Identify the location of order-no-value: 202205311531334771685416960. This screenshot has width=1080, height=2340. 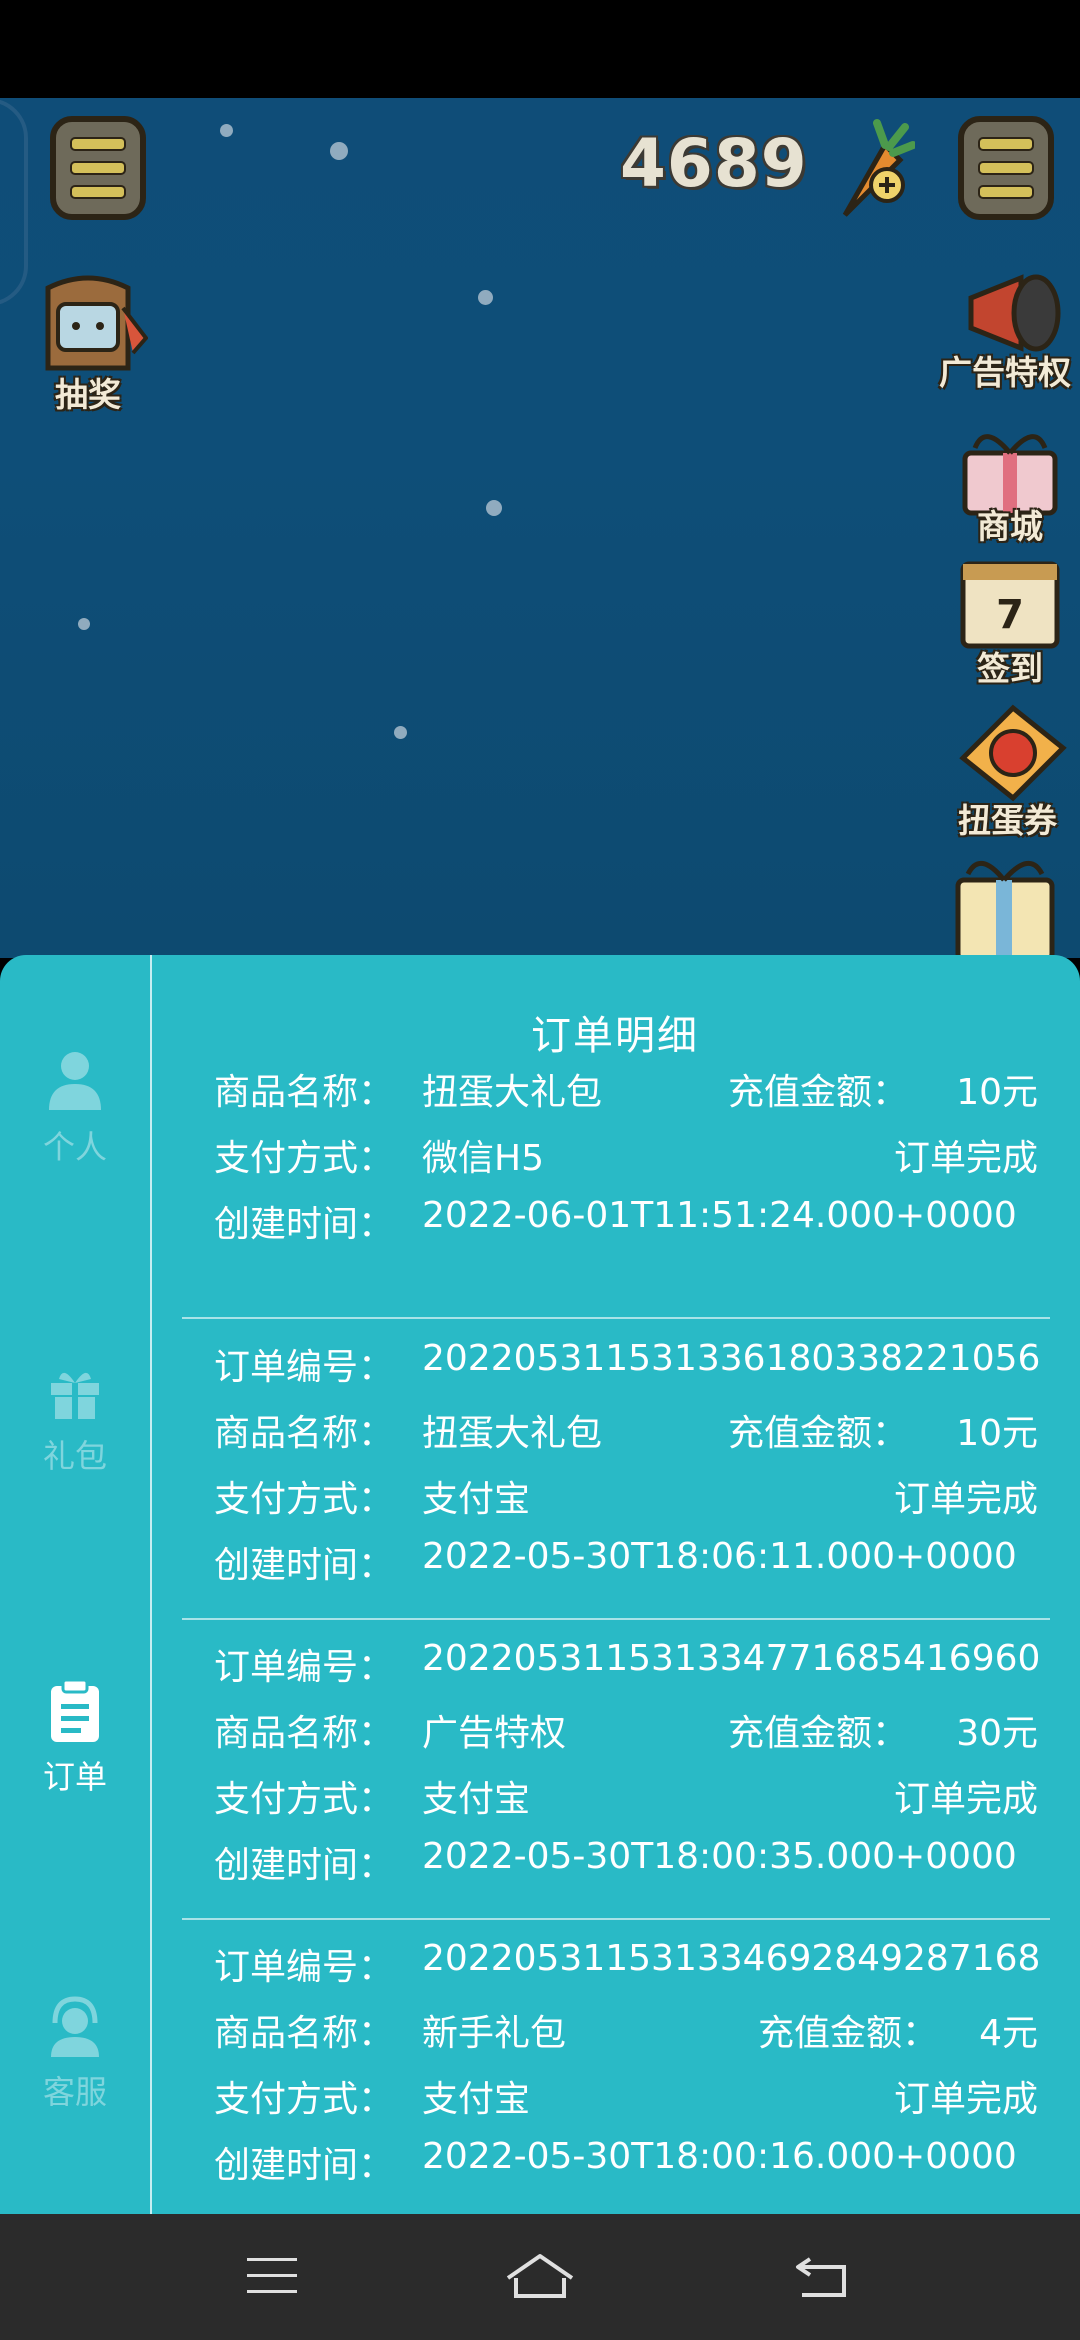
(731, 1658).